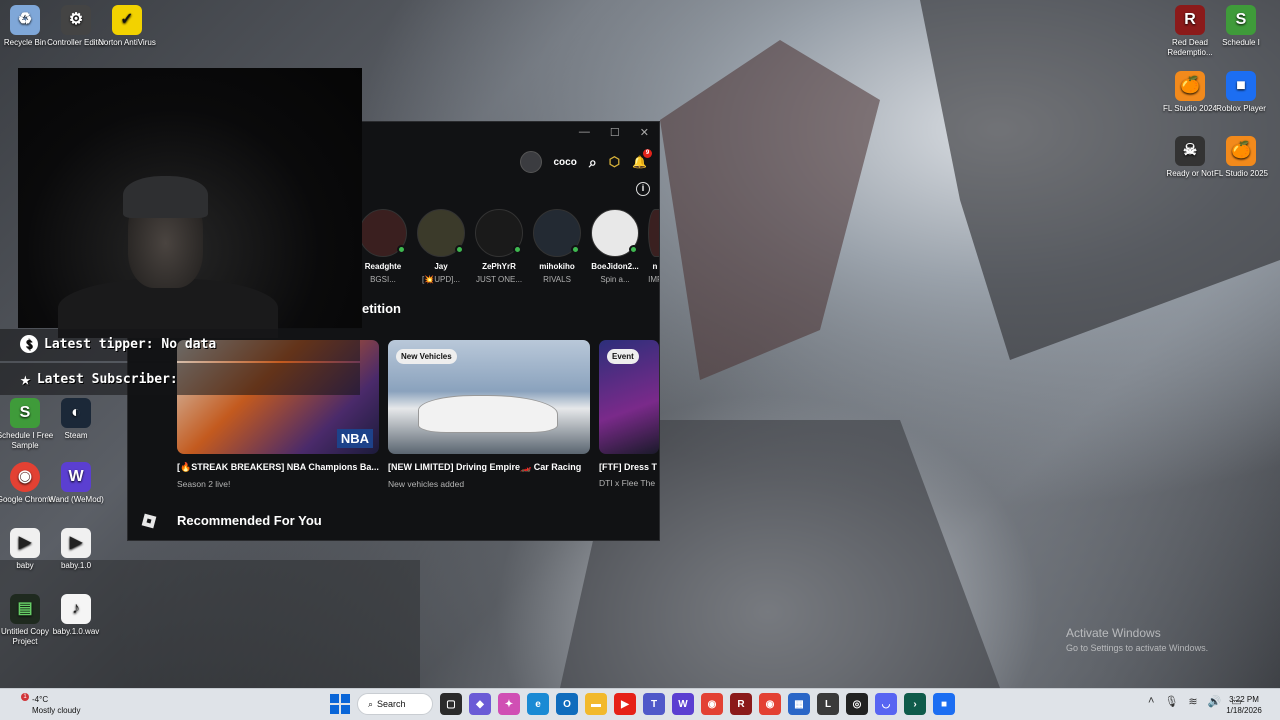 This screenshot has width=1280, height=720. Describe the element at coordinates (585, 161) in the screenshot. I see `roblox-top-nav: coco ⌕ ⬡ 🔔 9` at that location.